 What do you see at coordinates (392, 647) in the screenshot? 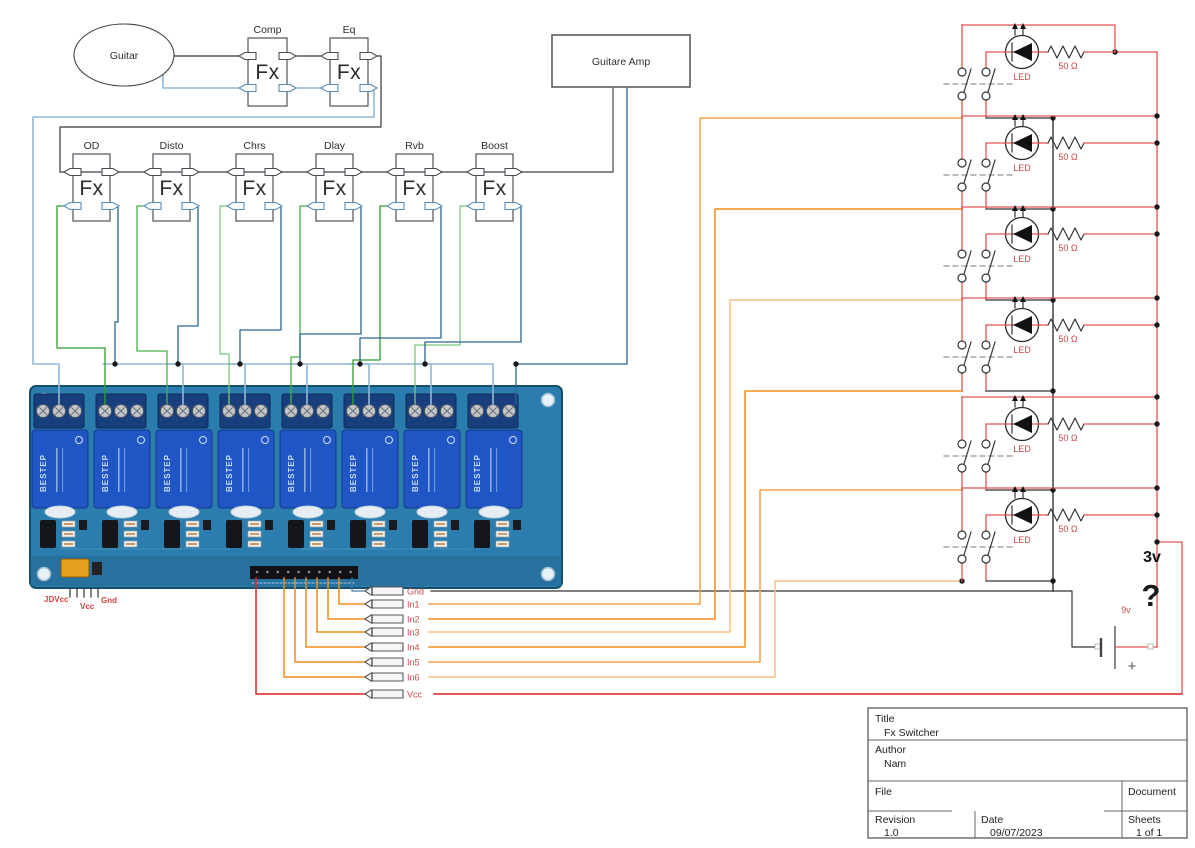
I see `io-connector-in4: In4` at bounding box center [392, 647].